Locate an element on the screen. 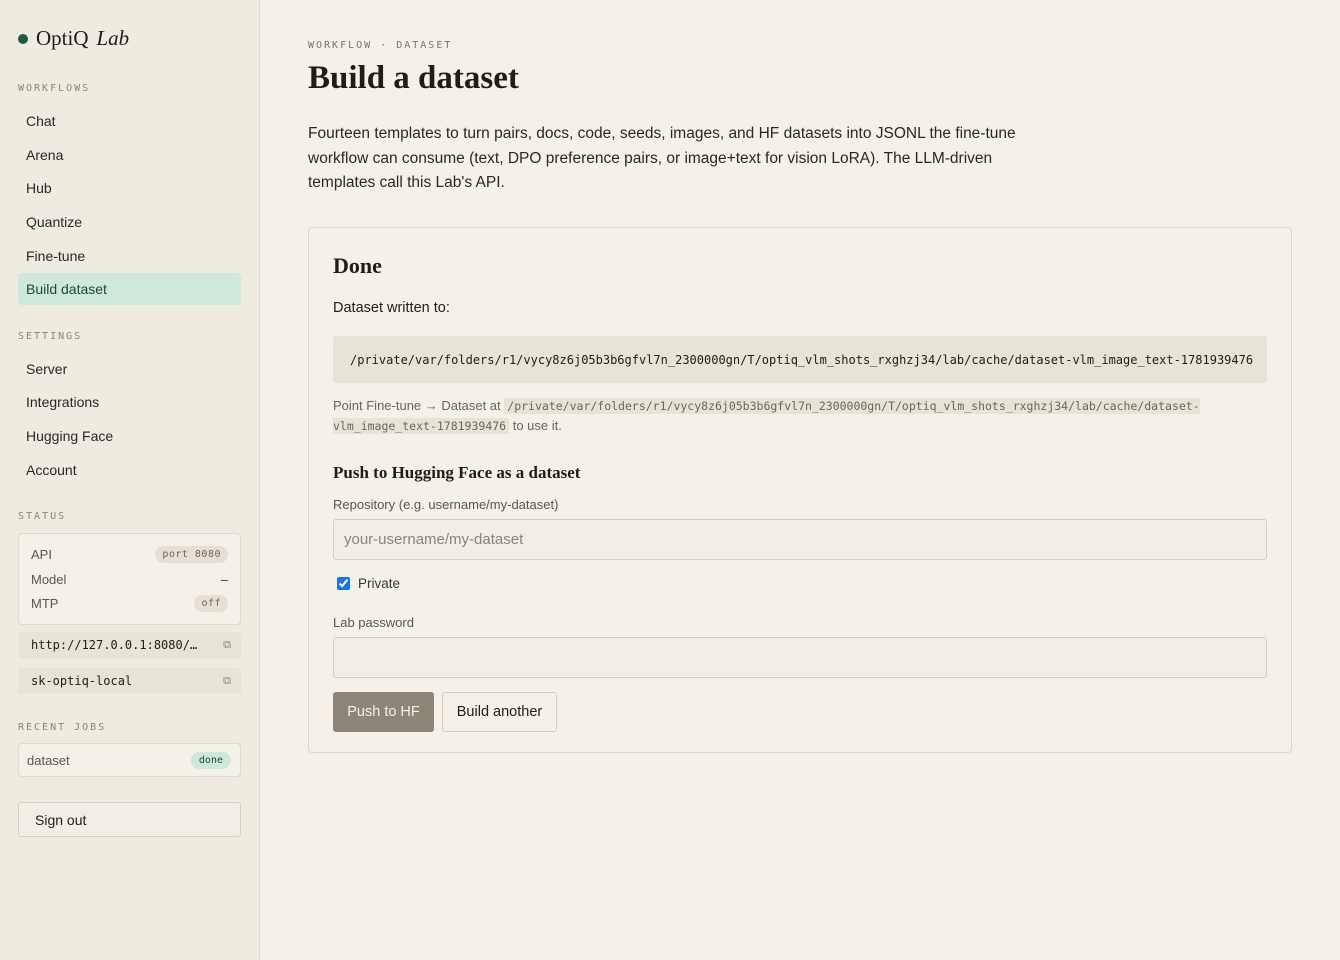 The width and height of the screenshot is (1340, 960). private-label: Private is located at coordinates (379, 583).